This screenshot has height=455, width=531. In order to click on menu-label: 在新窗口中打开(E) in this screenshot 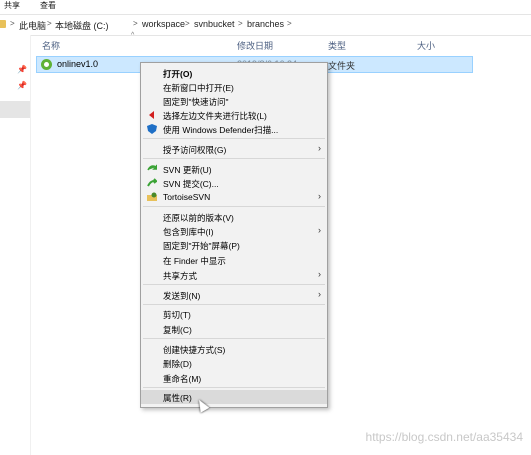, I will do `click(198, 88)`.